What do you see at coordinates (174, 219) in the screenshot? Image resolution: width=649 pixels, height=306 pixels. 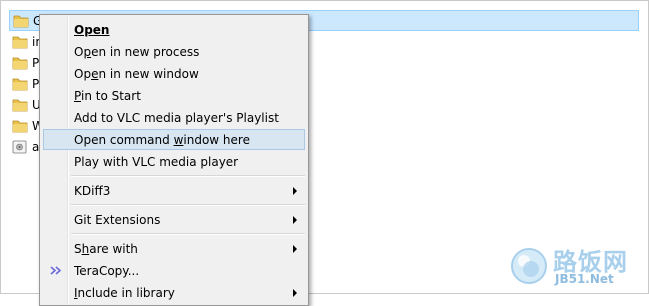 I see `menu-item-git-extensions: Git Extensions` at bounding box center [174, 219].